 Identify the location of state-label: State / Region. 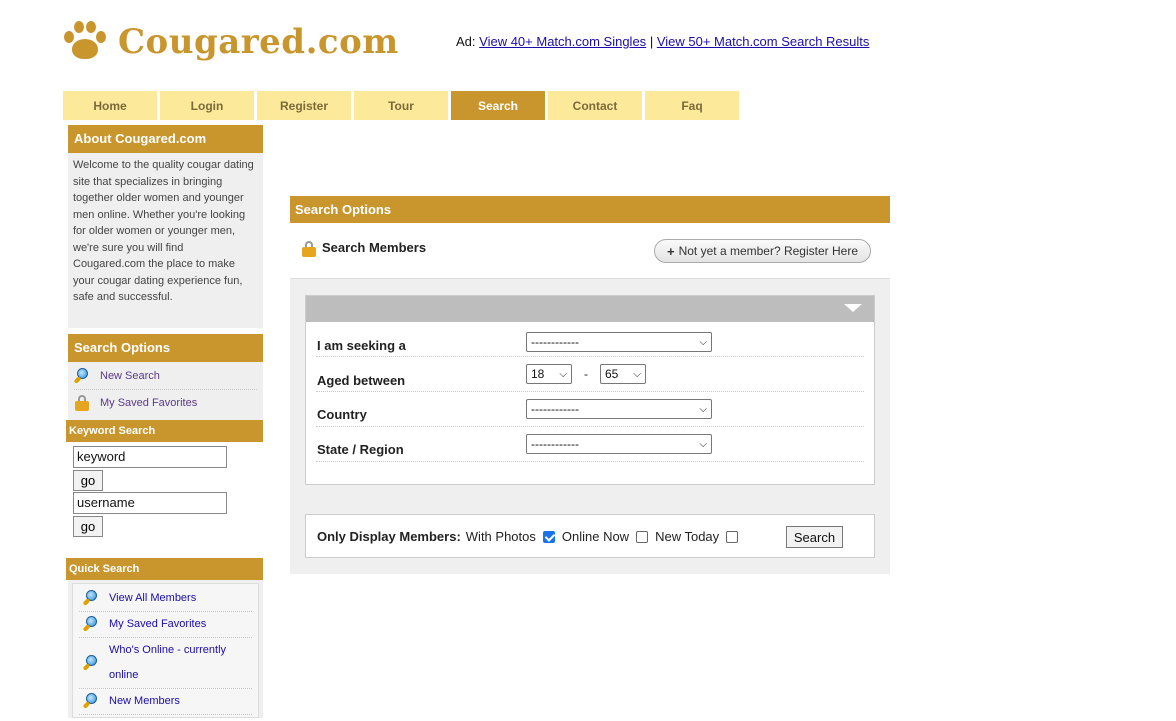
(360, 449).